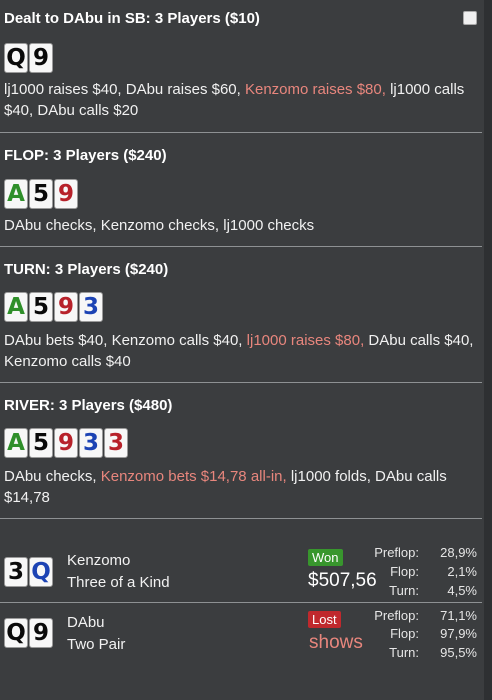 This screenshot has width=492, height=700. Describe the element at coordinates (86, 622) in the screenshot. I see `player-name: DAbu` at that location.